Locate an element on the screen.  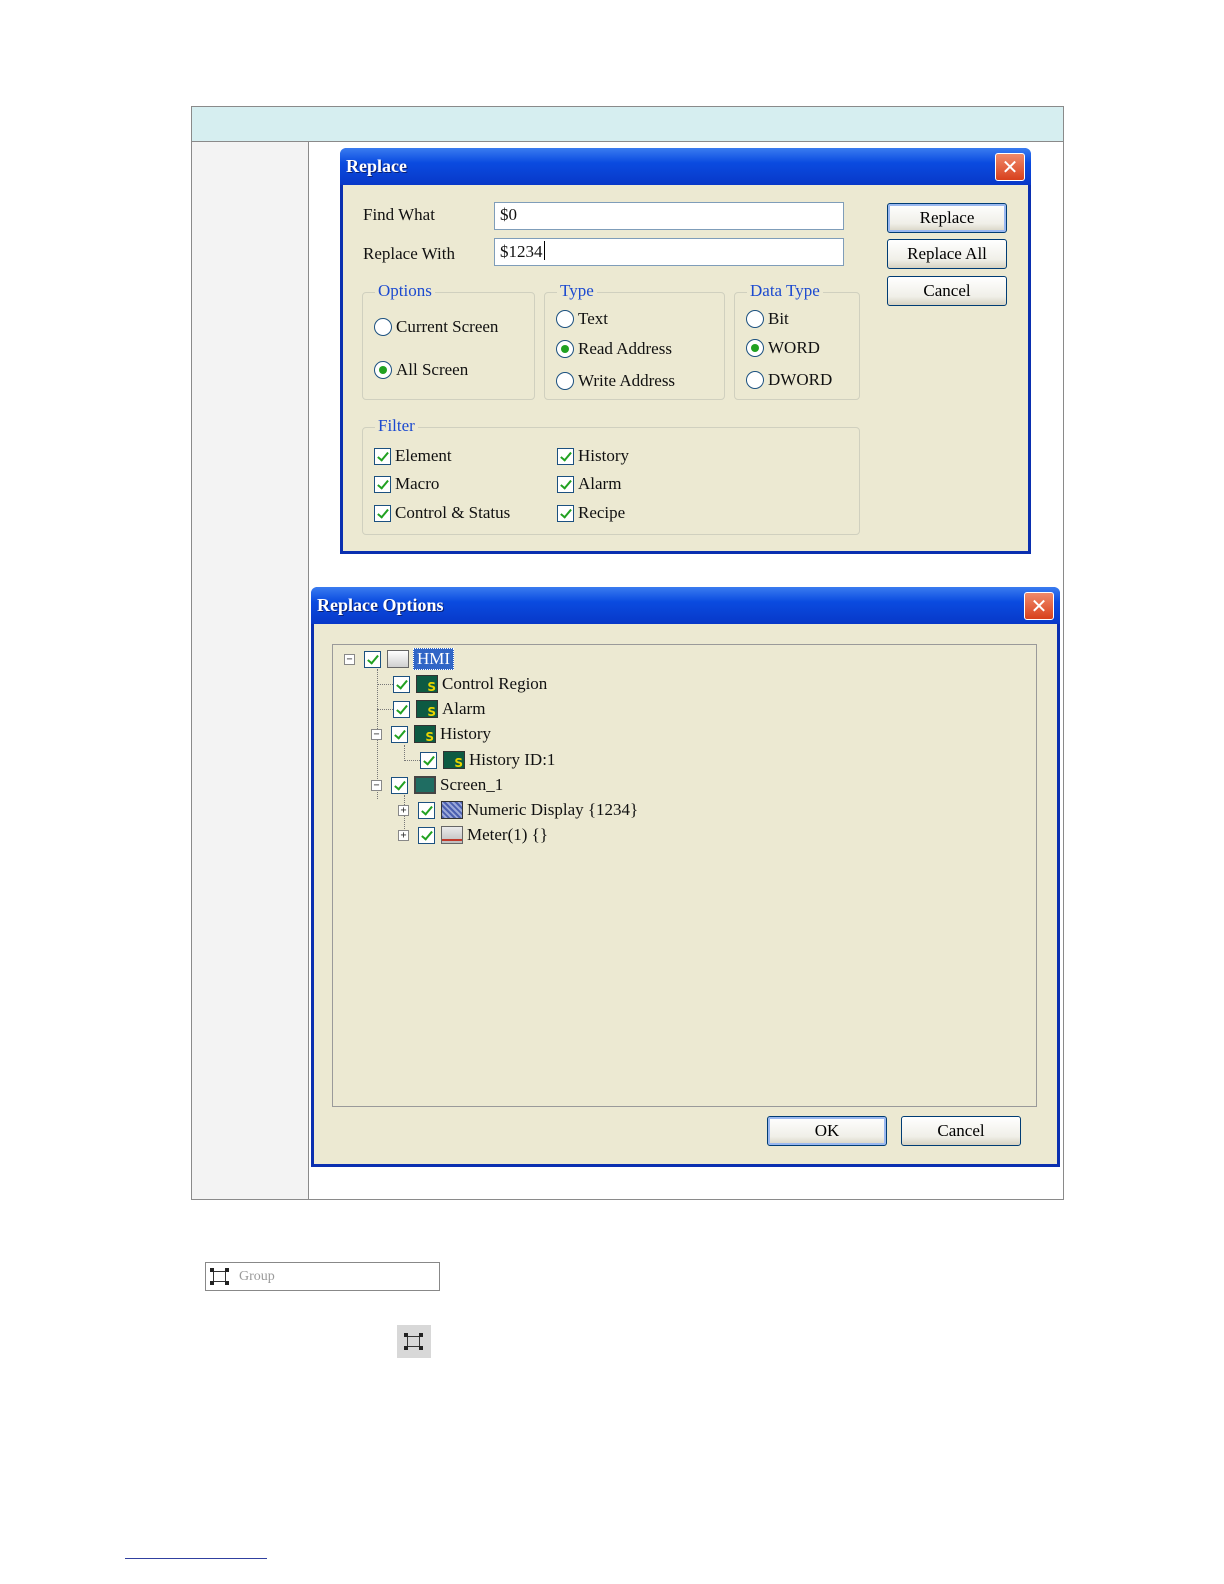
tree-node-meter: + Meter(1) {} is located at coordinates (473, 835).